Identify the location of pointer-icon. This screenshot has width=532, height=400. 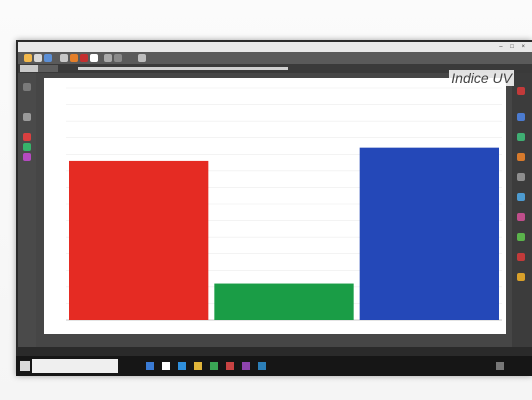
(27, 87).